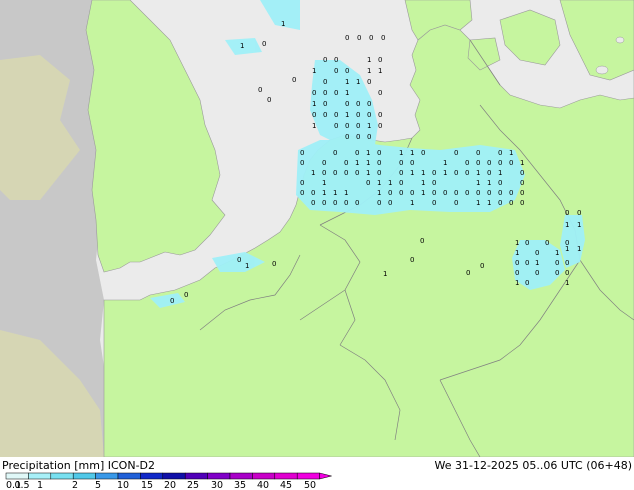 This screenshot has width=634, height=490. What do you see at coordinates (123, 485) in the screenshot?
I see `legend-tick-label: 10` at bounding box center [123, 485].